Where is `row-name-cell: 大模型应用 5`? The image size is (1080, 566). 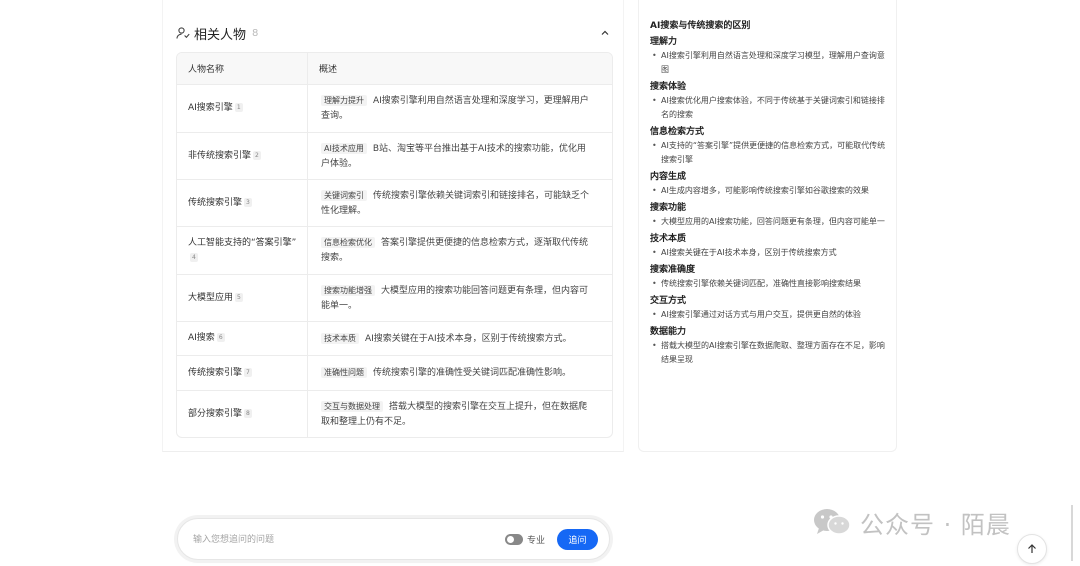 row-name-cell: 大模型应用 5 is located at coordinates (242, 298).